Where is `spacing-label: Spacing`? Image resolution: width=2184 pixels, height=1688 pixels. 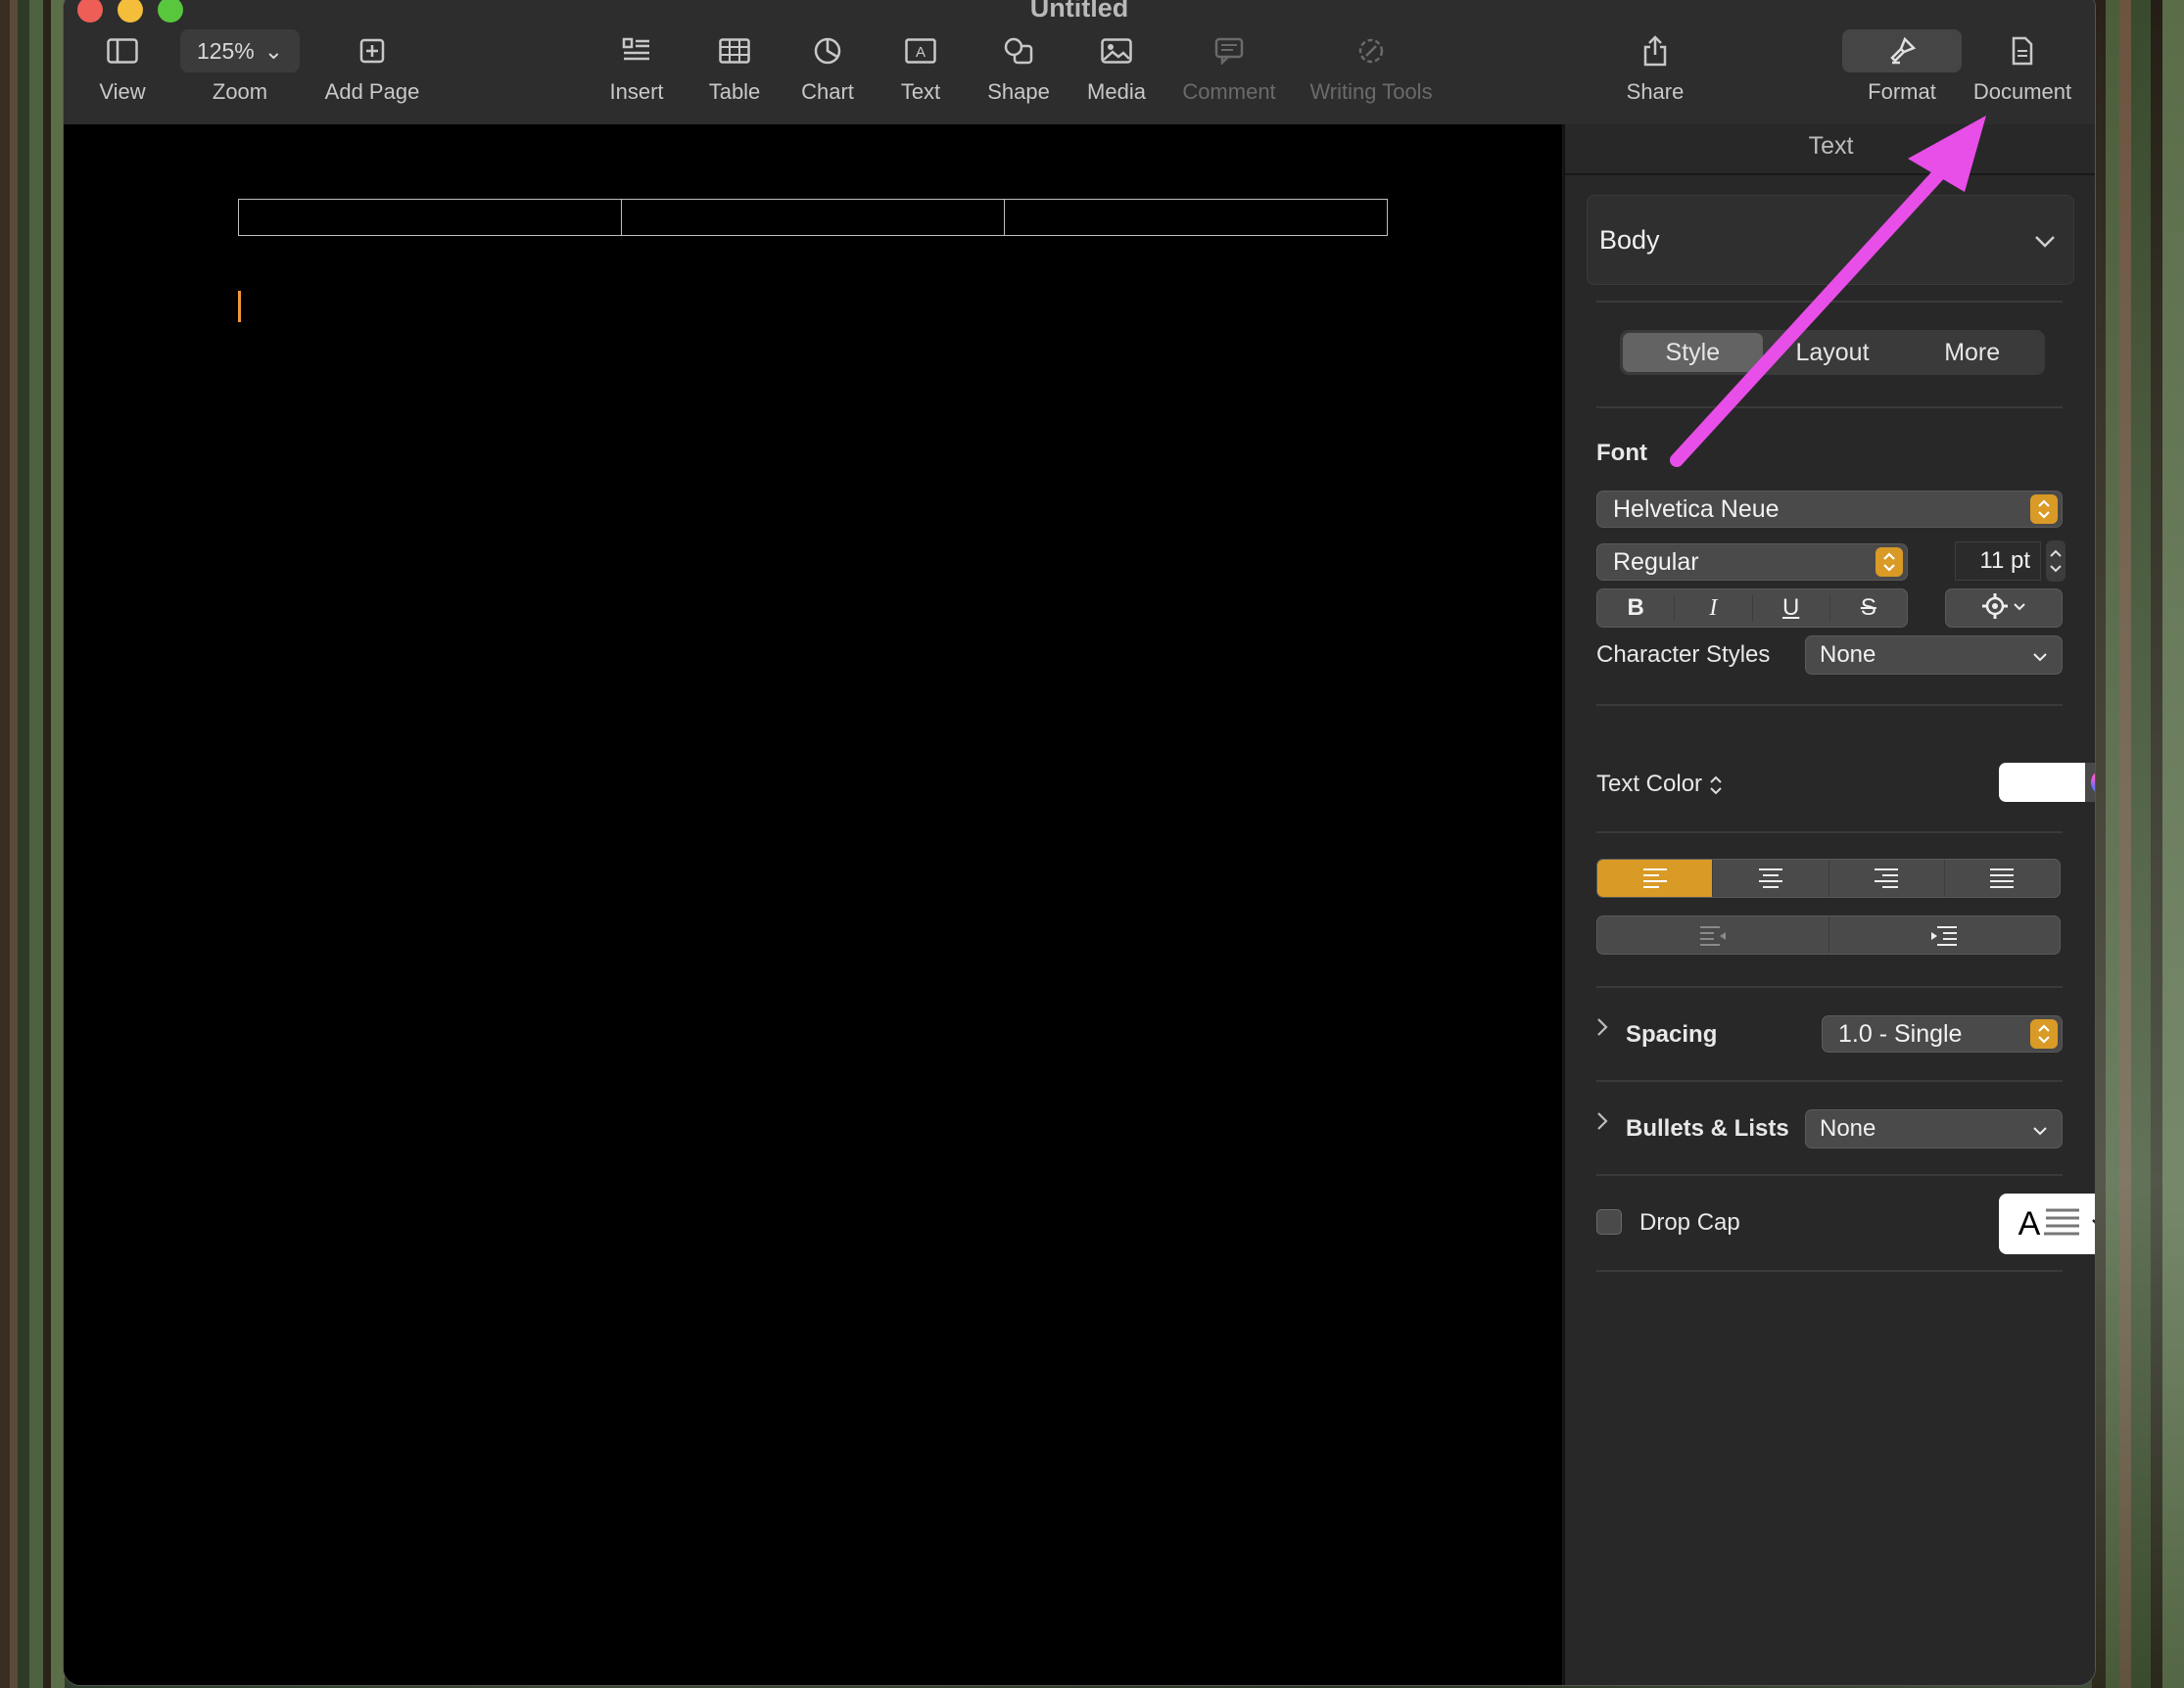
spacing-label: Spacing is located at coordinates (1671, 1035).